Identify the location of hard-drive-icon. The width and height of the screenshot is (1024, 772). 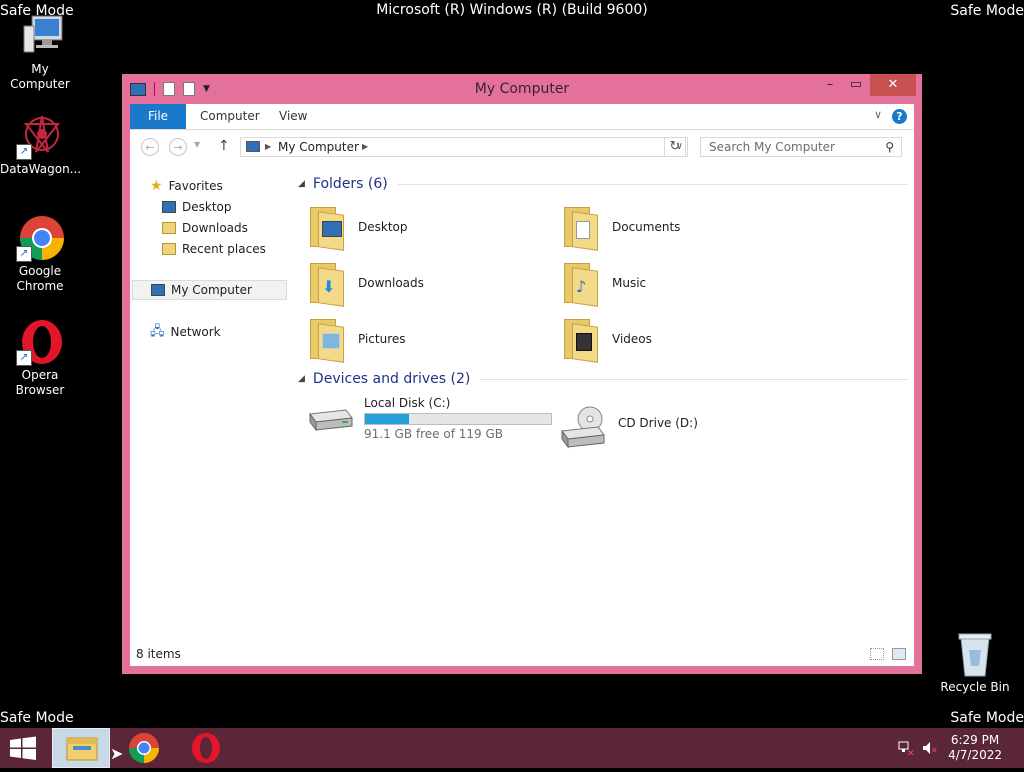
(330, 422).